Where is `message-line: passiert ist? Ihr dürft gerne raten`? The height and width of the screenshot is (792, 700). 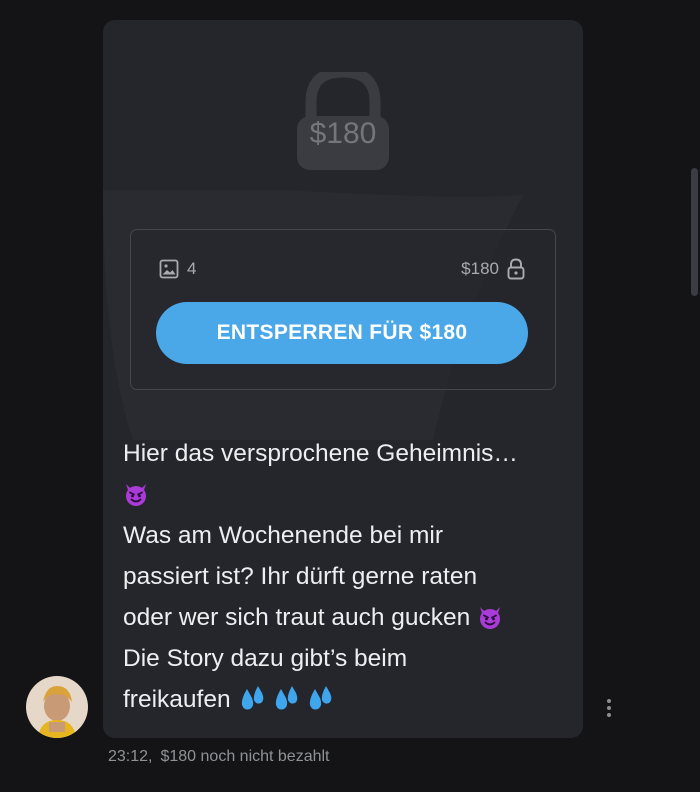
message-line: passiert ist? Ihr dürft gerne raten is located at coordinates (300, 576).